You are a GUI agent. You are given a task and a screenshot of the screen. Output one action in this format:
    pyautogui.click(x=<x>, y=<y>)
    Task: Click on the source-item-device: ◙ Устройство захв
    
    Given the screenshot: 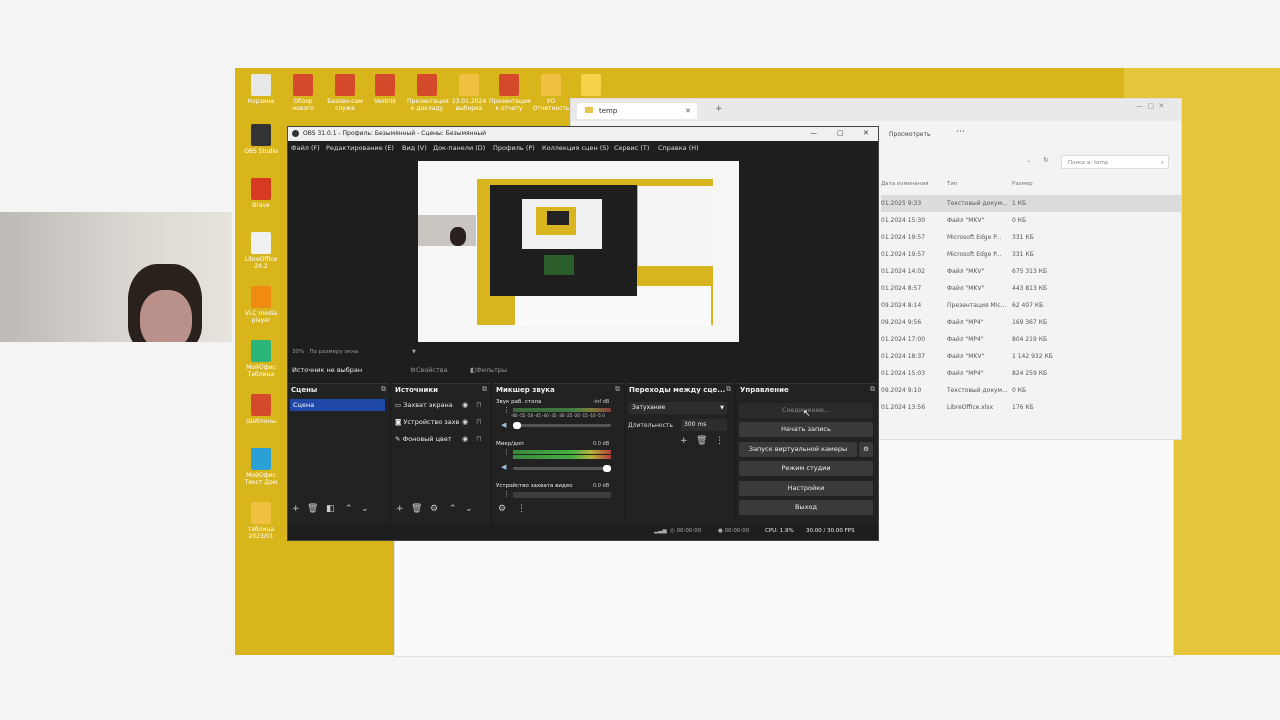 What is the action you would take?
    pyautogui.click(x=427, y=422)
    